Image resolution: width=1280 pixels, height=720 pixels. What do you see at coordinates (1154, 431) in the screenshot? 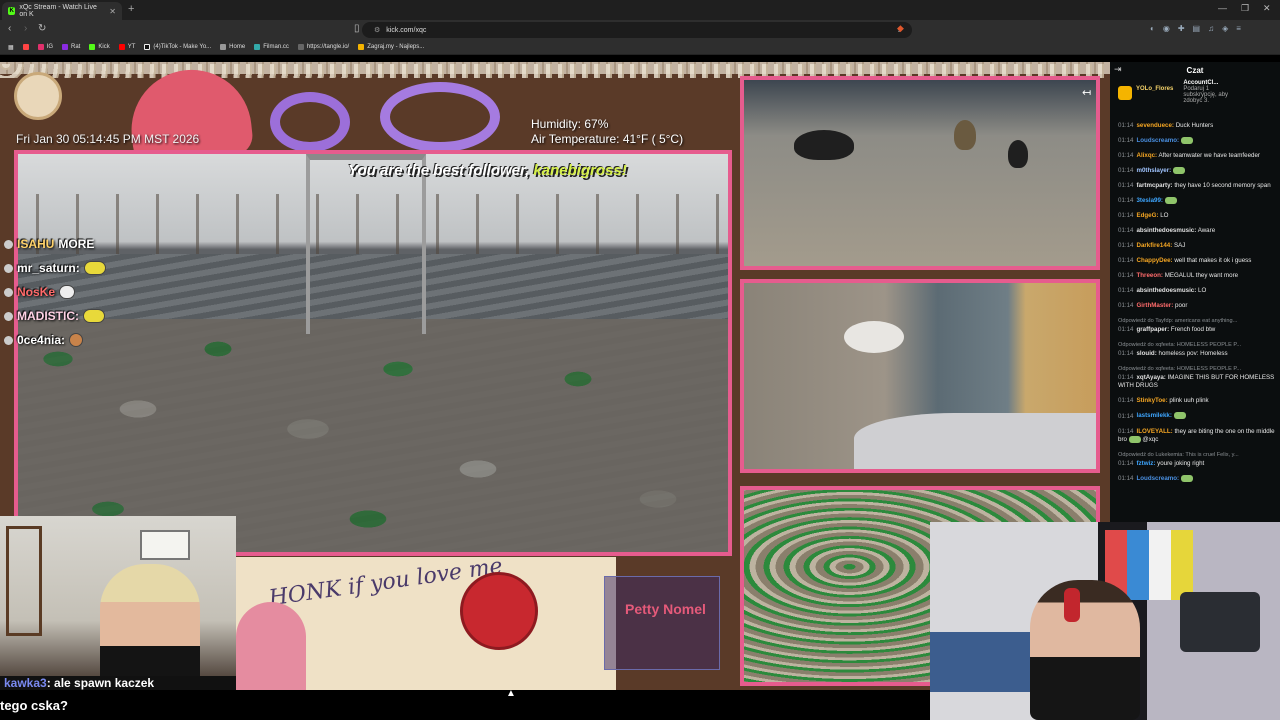
I see `message-username: ILOVEYALL:` at bounding box center [1154, 431].